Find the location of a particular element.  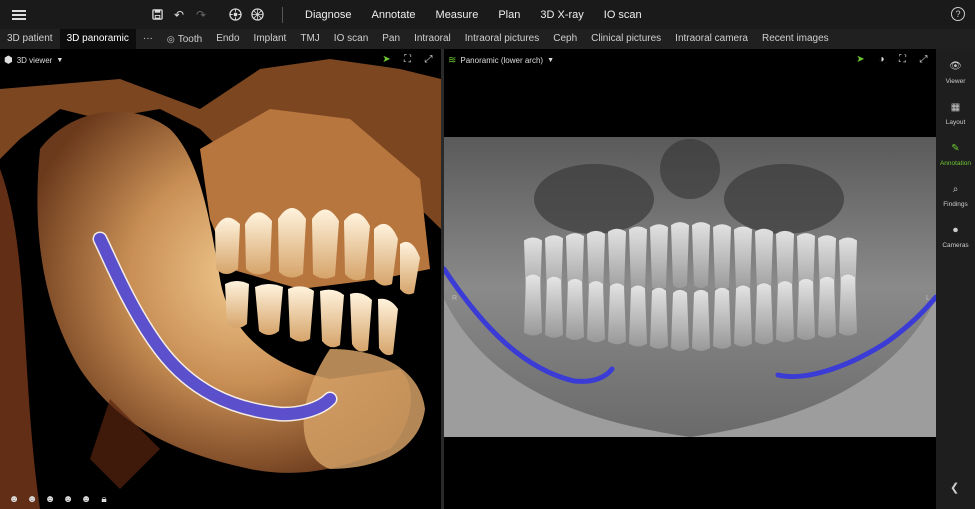

eye-icon: 👁︎ is located at coordinates (955, 66).